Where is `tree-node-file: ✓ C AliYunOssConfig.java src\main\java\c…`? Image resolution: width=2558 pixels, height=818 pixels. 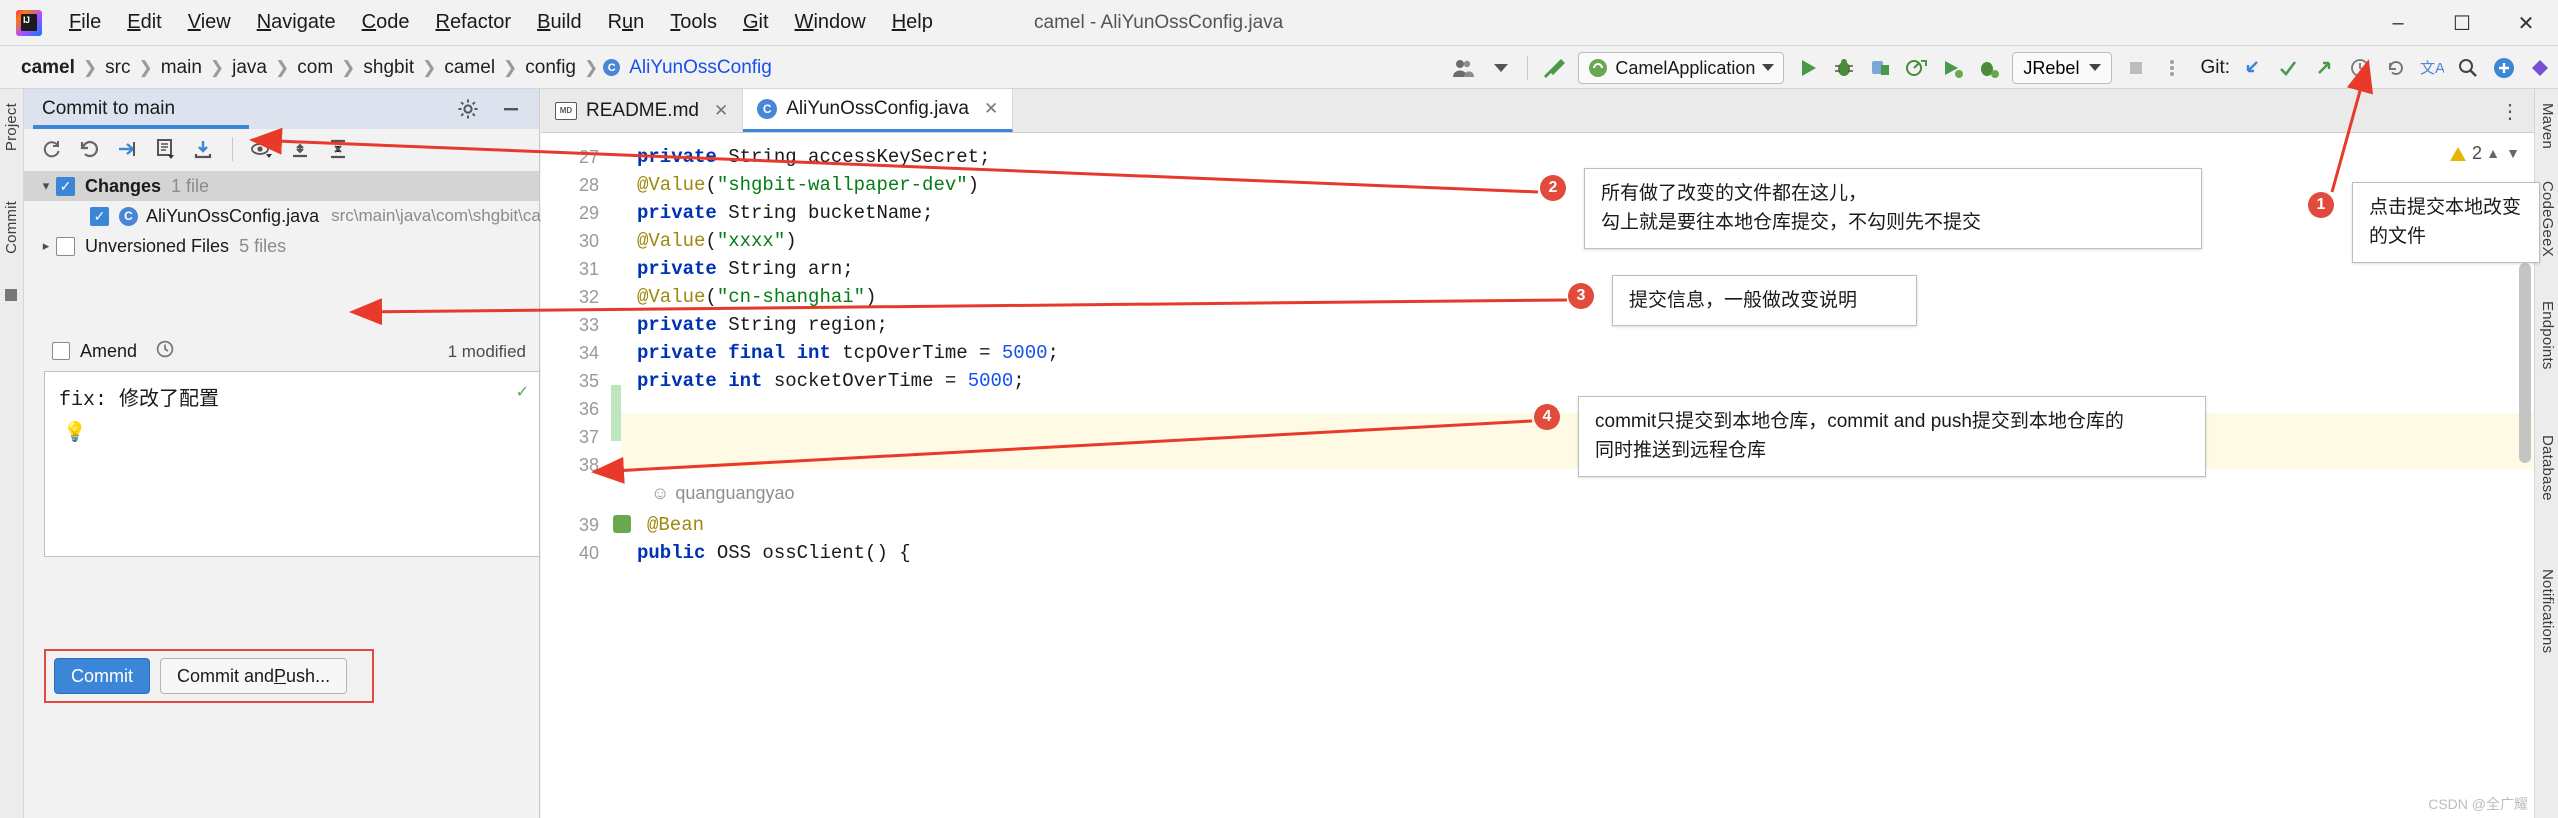
tree-node-file: ✓ C AliYunOssConfig.java src\main\java\c… is located at coordinates (321, 216).